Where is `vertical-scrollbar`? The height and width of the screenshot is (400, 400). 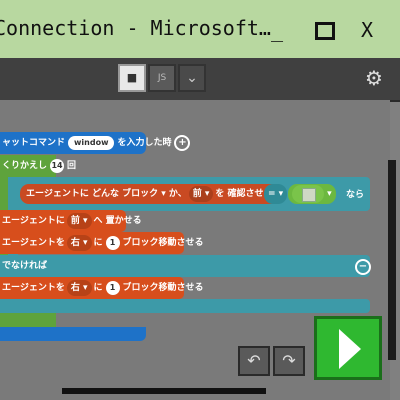
vertical-scrollbar is located at coordinates (392, 260).